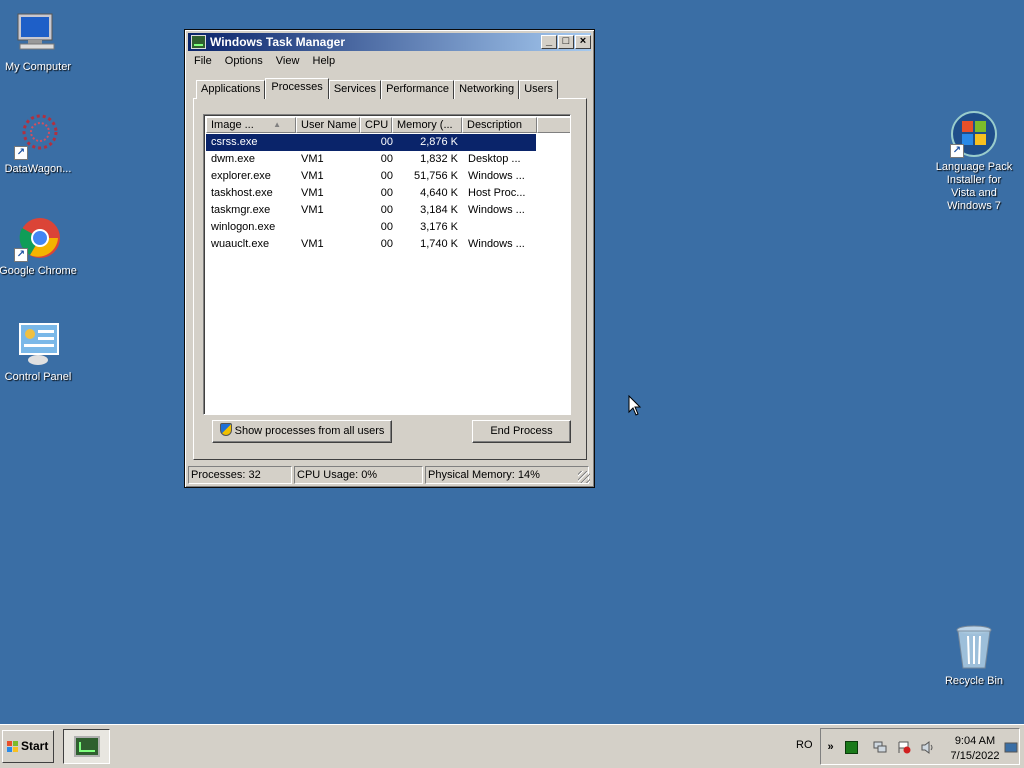  I want to click on taskbar: Start RO » 9:04 AM 7/15/2022, so click(512, 746).